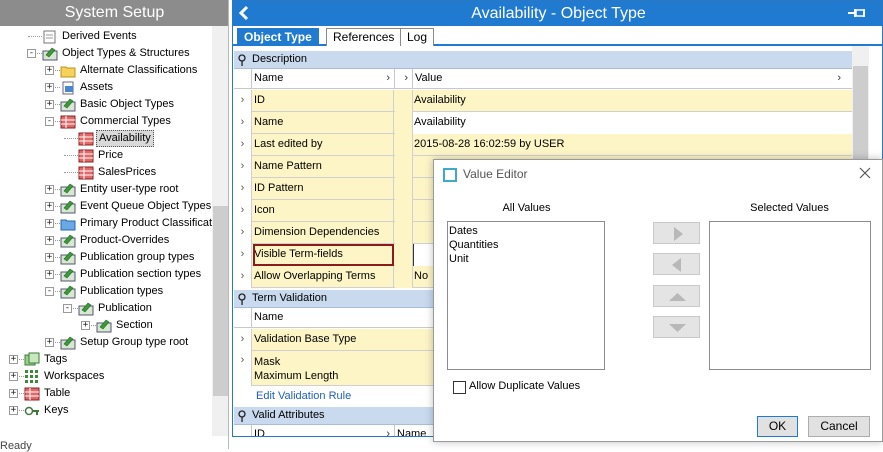 The height and width of the screenshot is (452, 883). What do you see at coordinates (526, 295) in the screenshot?
I see `all-values-list: Dates Quantities Unit` at bounding box center [526, 295].